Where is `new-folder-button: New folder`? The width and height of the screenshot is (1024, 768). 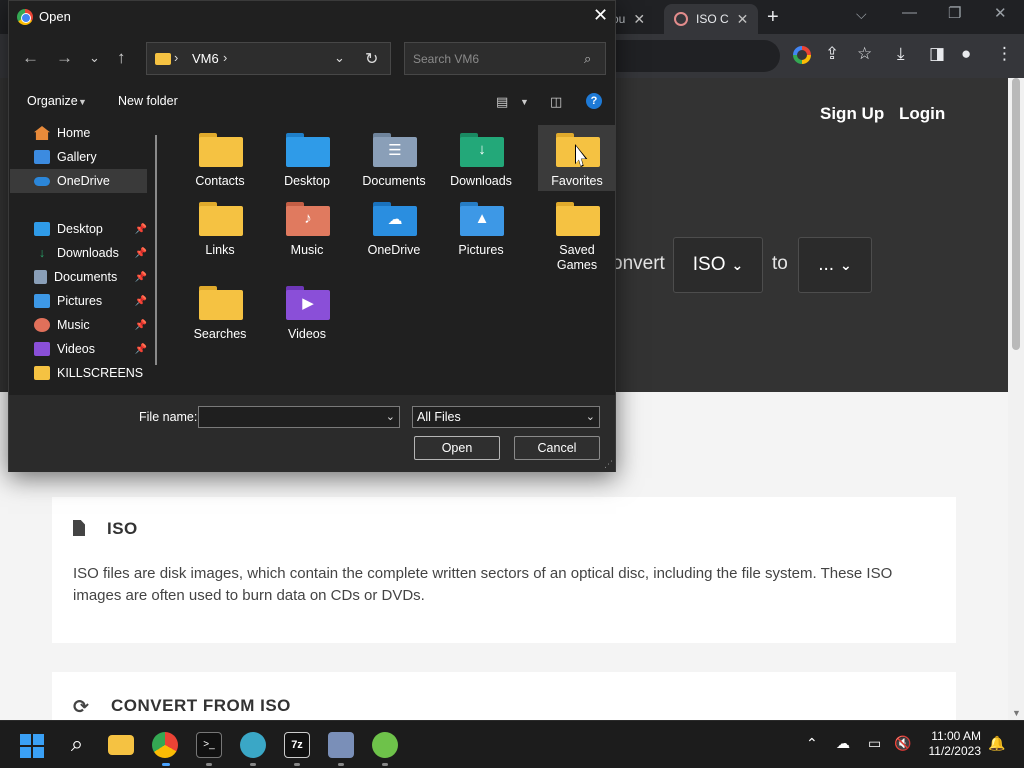
new-folder-button: New folder is located at coordinates (148, 101).